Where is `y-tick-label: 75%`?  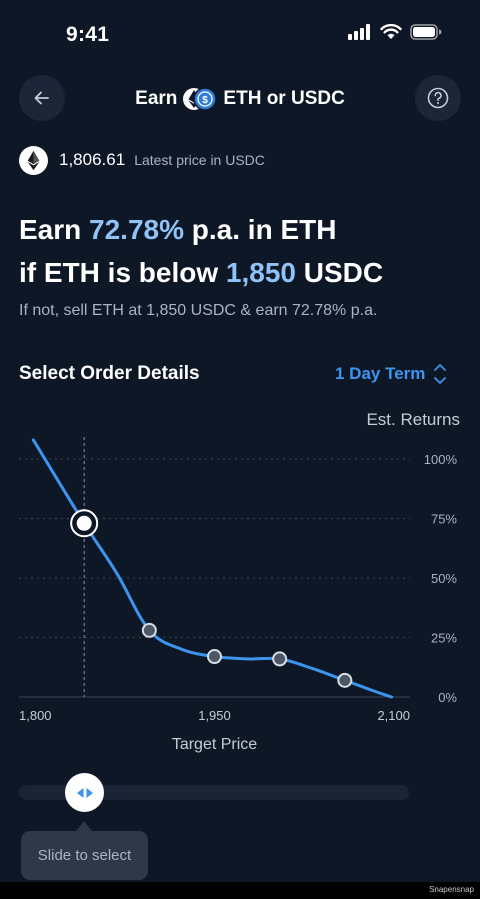
y-tick-label: 75% is located at coordinates (444, 519).